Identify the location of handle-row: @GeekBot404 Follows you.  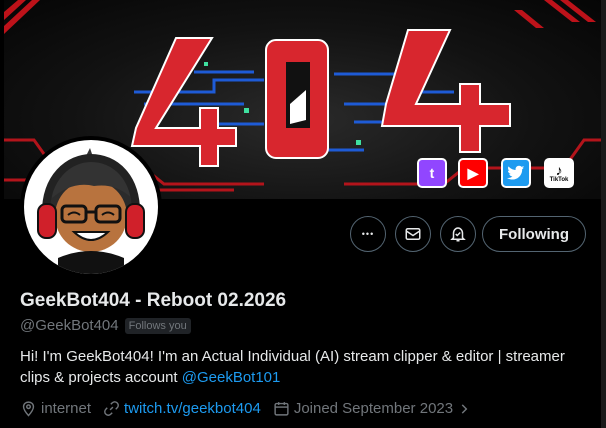
(105, 325).